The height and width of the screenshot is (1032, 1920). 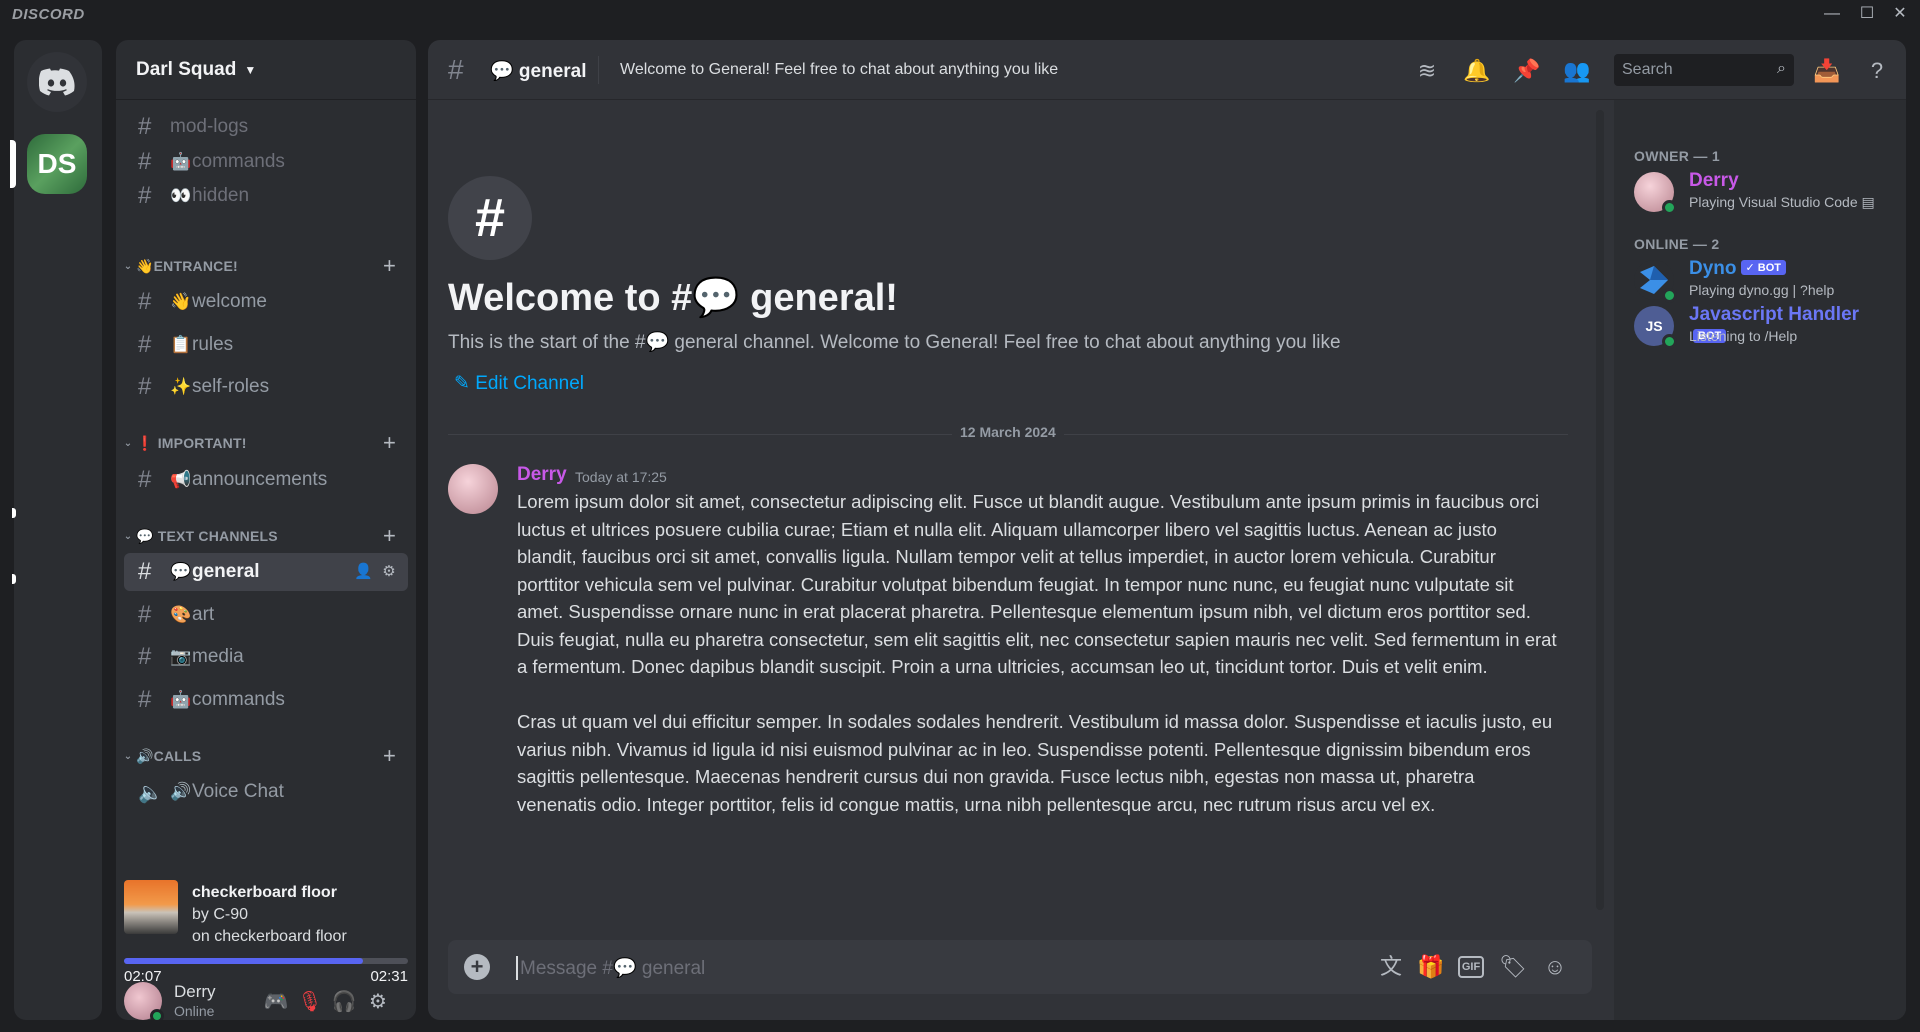 What do you see at coordinates (151, 907) in the screenshot?
I see `album-cover` at bounding box center [151, 907].